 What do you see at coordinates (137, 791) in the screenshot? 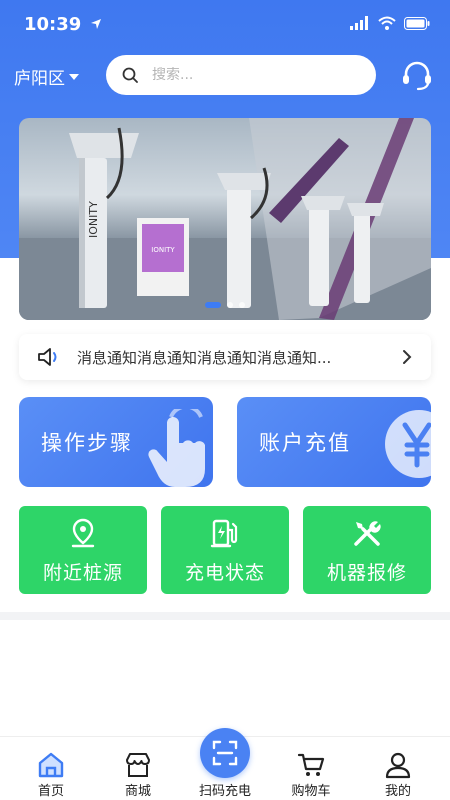
I see `tab-shop-label: 商城` at bounding box center [137, 791].